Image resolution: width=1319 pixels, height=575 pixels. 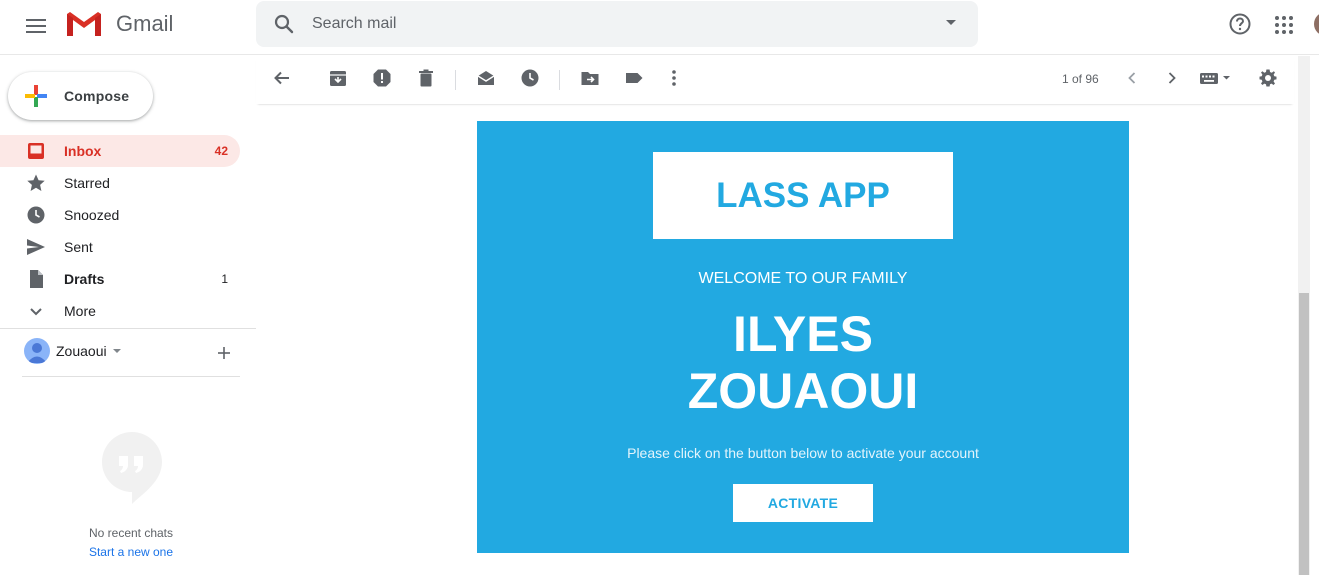 What do you see at coordinates (1132, 78) in the screenshot?
I see `chevron-left-icon` at bounding box center [1132, 78].